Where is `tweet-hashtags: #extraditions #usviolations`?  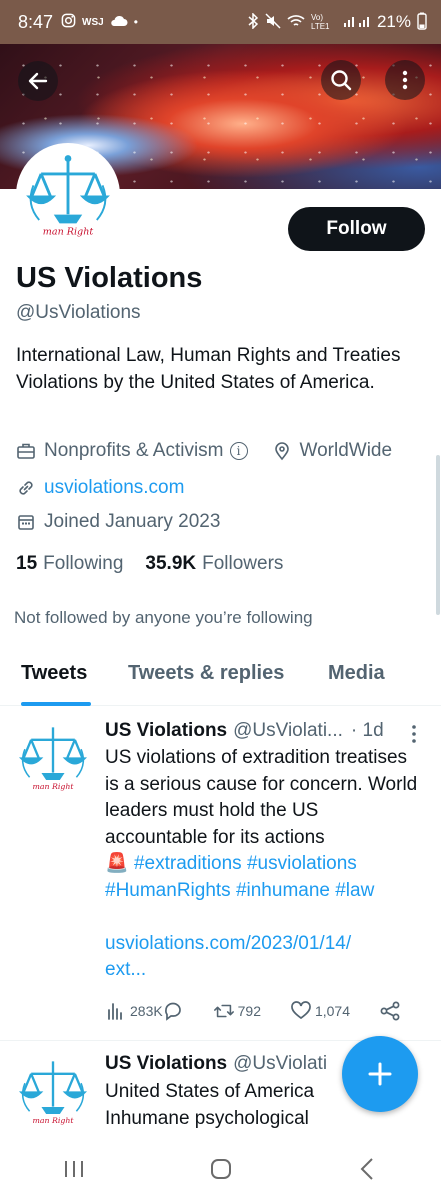 tweet-hashtags: #extraditions #usviolations is located at coordinates (245, 863).